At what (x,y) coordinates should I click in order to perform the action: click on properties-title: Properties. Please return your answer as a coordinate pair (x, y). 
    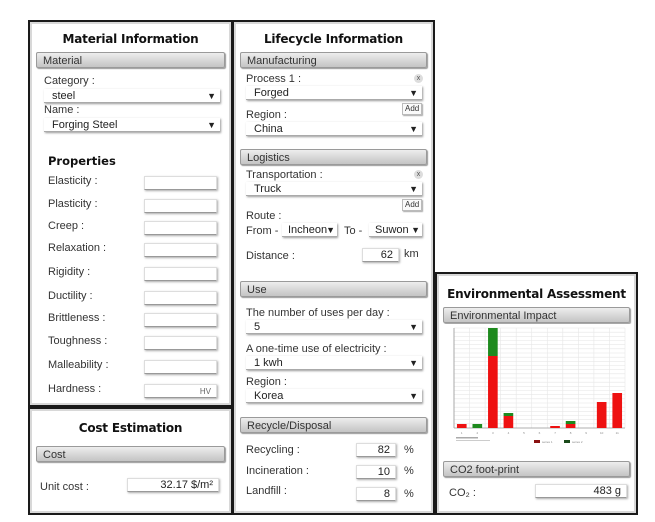
    Looking at the image, I should click on (82, 161).